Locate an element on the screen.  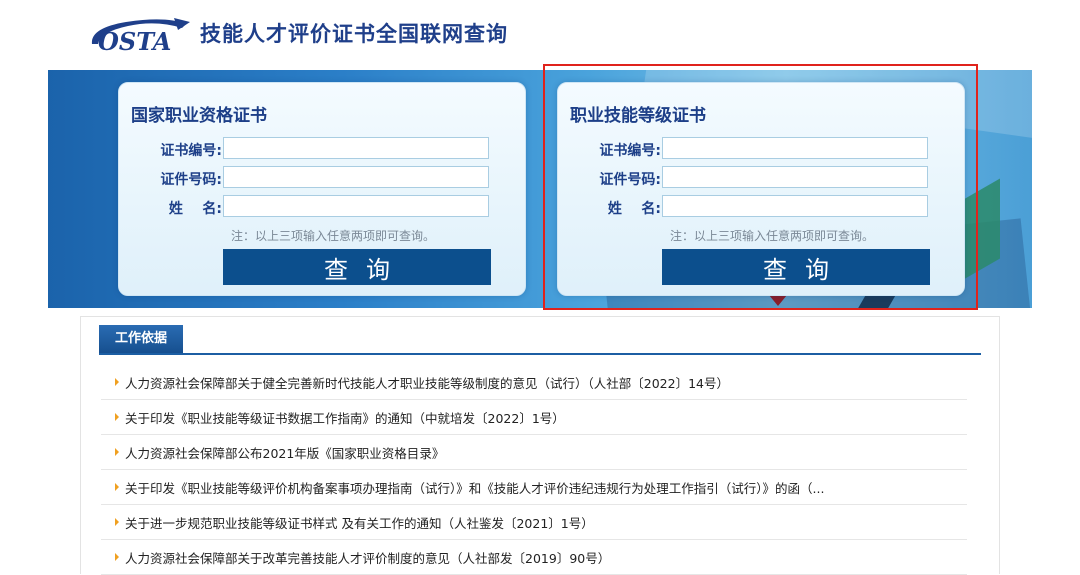
list-item-link: 关于印发《职业技能等级证书数据工作指南》的通知（中就培发〔2022〕1号） is located at coordinates (345, 417).